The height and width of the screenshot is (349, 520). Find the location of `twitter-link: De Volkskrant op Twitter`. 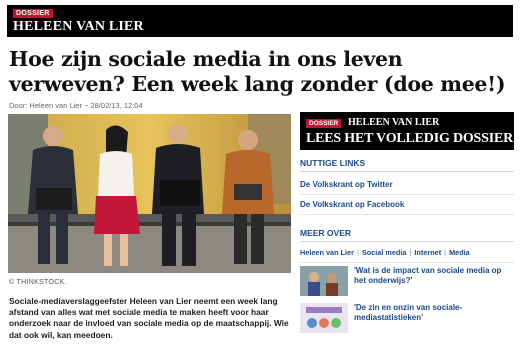

twitter-link: De Volkskrant op Twitter is located at coordinates (407, 187).